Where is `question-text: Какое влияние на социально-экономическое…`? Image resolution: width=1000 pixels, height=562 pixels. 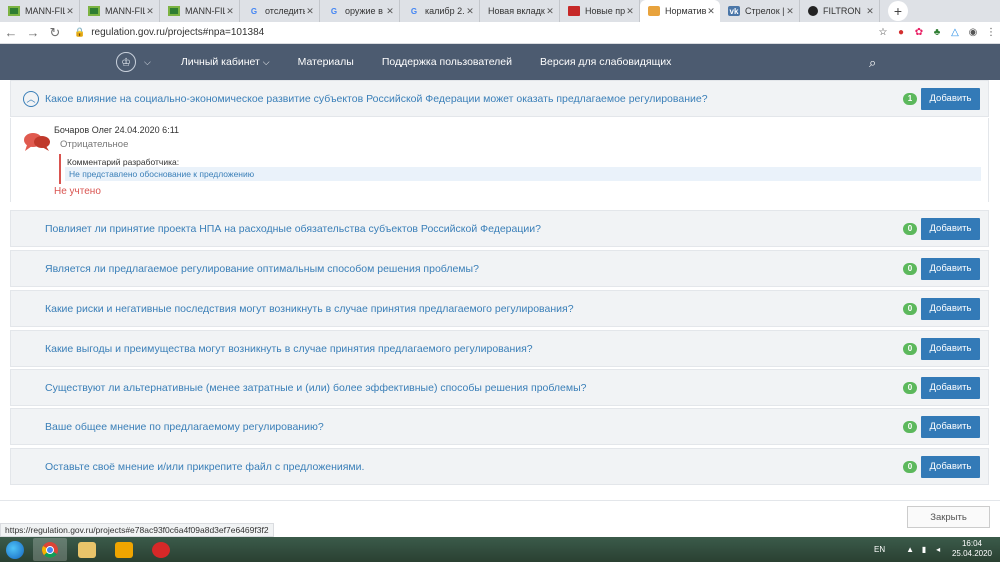 question-text: Какое влияние на социально-экономическое… is located at coordinates (376, 99).